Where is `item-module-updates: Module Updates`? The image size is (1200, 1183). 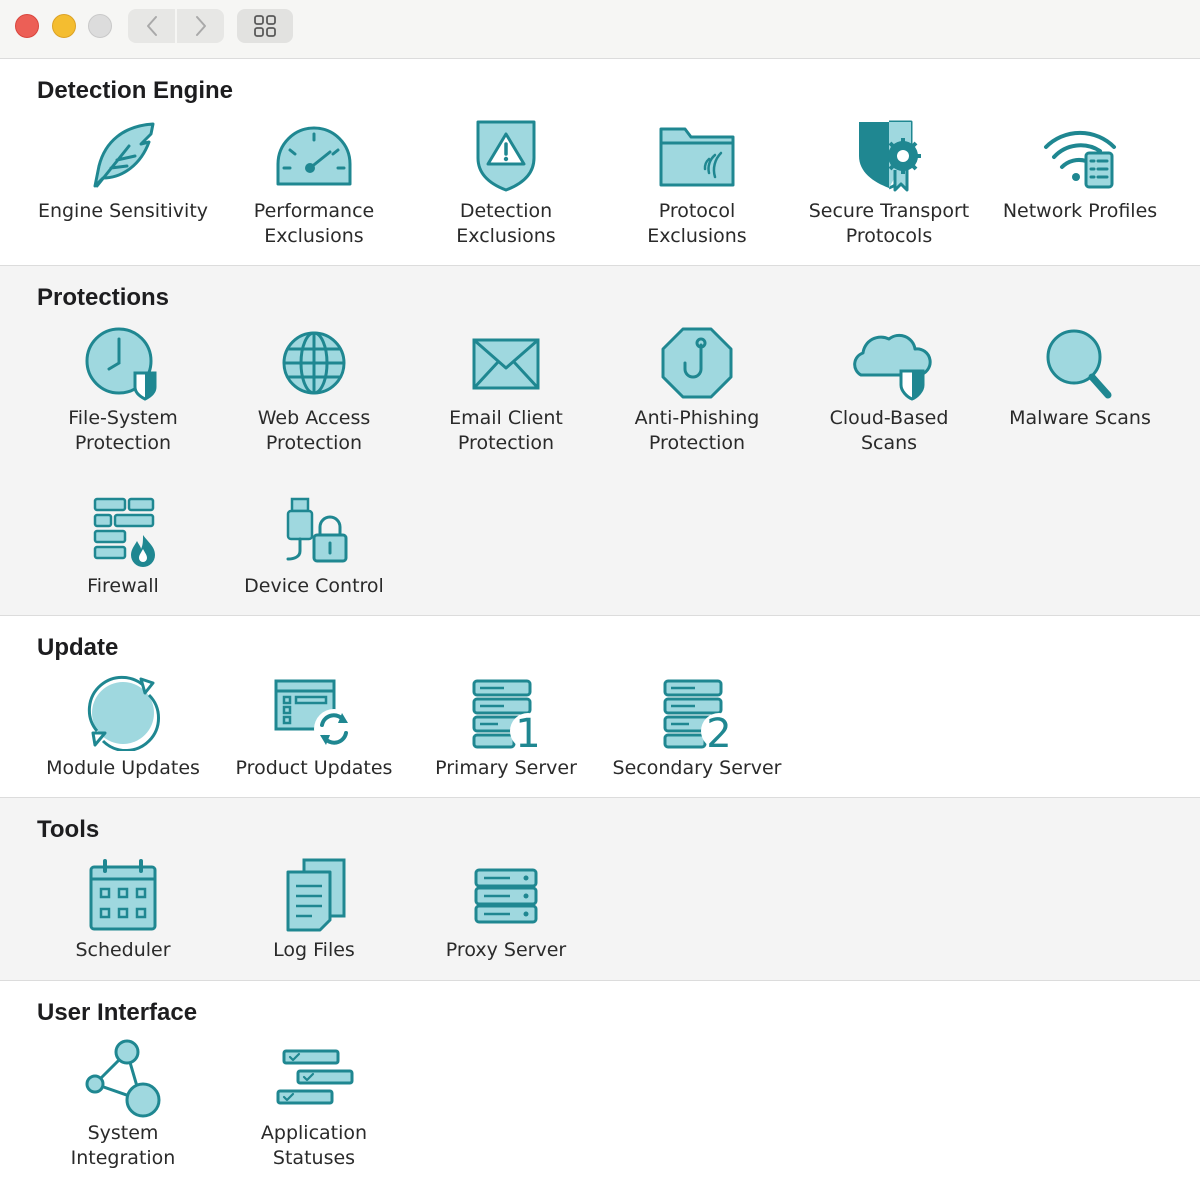
item-module-updates: Module Updates is located at coordinates (123, 727).